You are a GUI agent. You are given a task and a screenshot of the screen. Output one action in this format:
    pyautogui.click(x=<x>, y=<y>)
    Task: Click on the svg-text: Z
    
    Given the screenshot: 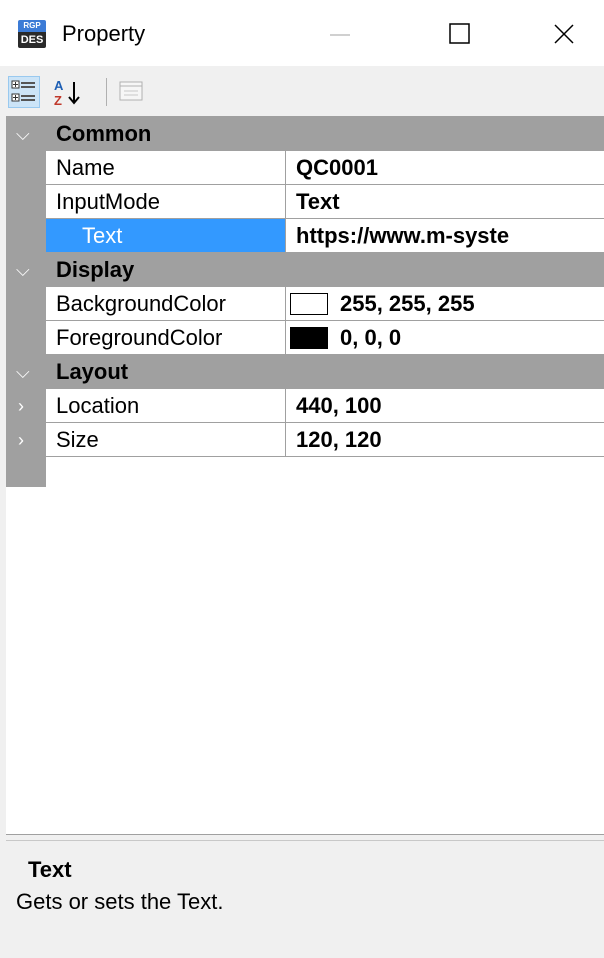 What is the action you would take?
    pyautogui.click(x=58, y=100)
    